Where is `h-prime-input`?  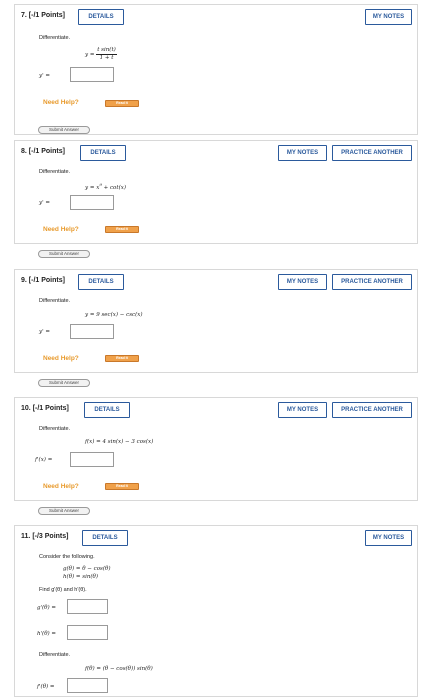 h-prime-input is located at coordinates (87, 632).